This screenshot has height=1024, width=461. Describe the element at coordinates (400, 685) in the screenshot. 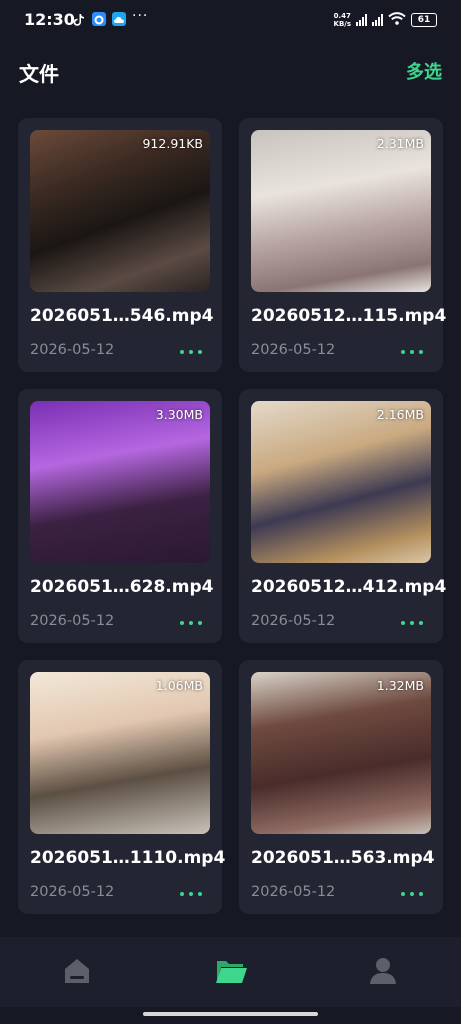

I see `file-size: 1.32MB` at that location.